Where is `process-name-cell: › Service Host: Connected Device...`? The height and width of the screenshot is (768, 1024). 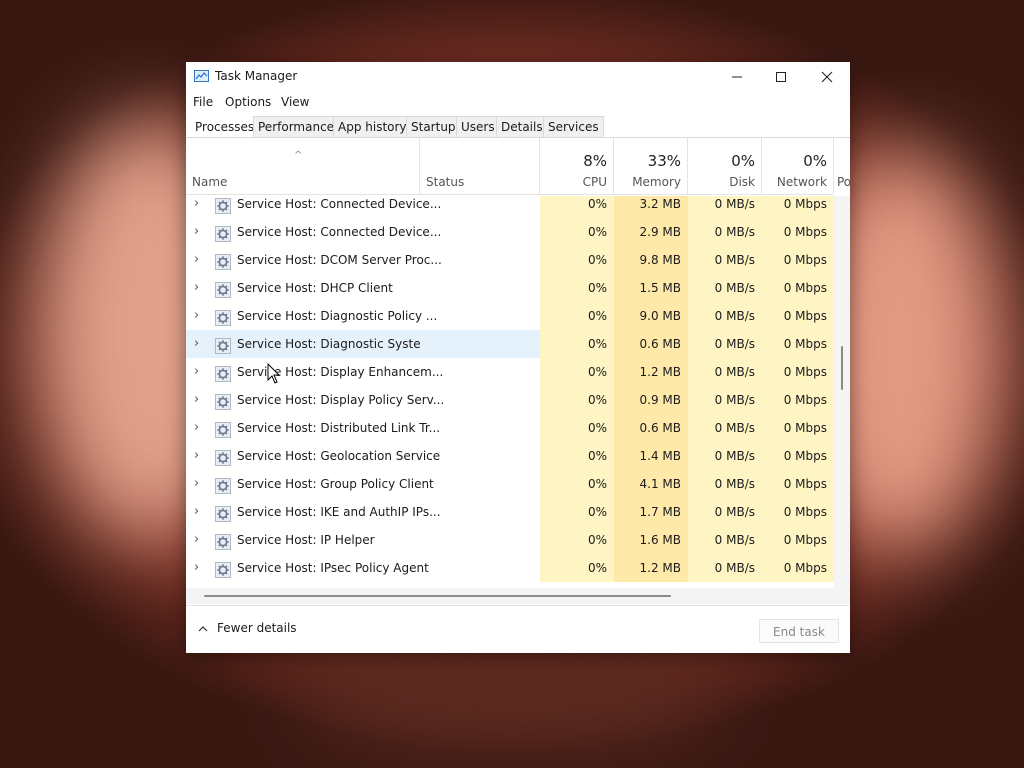 process-name-cell: › Service Host: Connected Device... is located at coordinates (313, 232).